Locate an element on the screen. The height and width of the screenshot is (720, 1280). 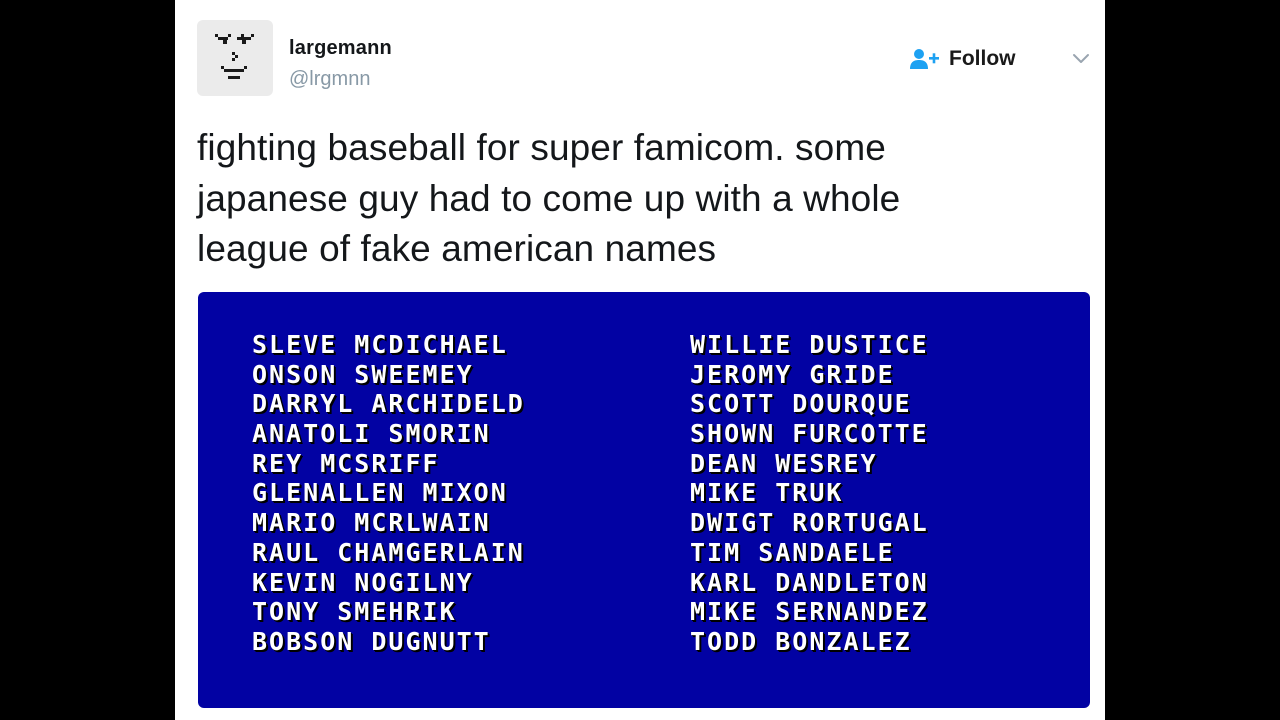
follow-label: Follow is located at coordinates (982, 58).